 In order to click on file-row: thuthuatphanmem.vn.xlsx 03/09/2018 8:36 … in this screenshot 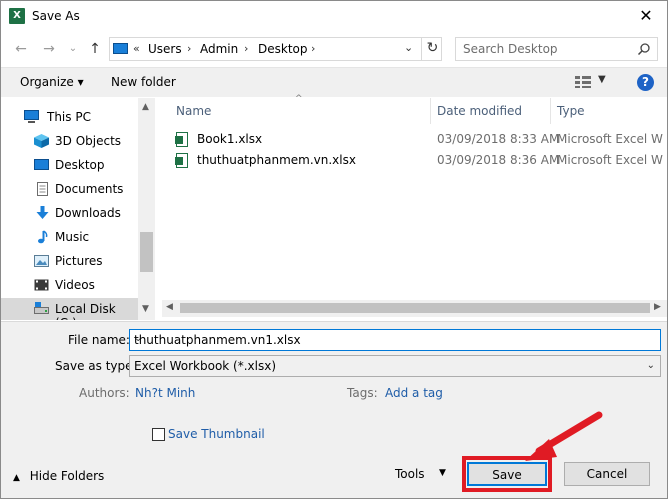, I will do `click(418, 160)`.